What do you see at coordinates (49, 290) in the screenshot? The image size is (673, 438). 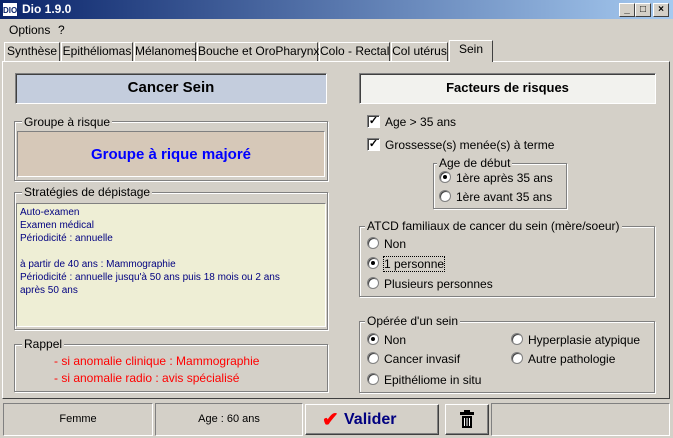 I see `strategy-line: après 50 ans` at bounding box center [49, 290].